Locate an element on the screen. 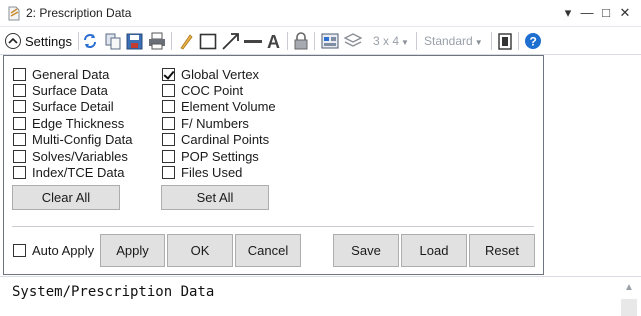 The height and width of the screenshot is (316, 641). divider is located at coordinates (273, 226).